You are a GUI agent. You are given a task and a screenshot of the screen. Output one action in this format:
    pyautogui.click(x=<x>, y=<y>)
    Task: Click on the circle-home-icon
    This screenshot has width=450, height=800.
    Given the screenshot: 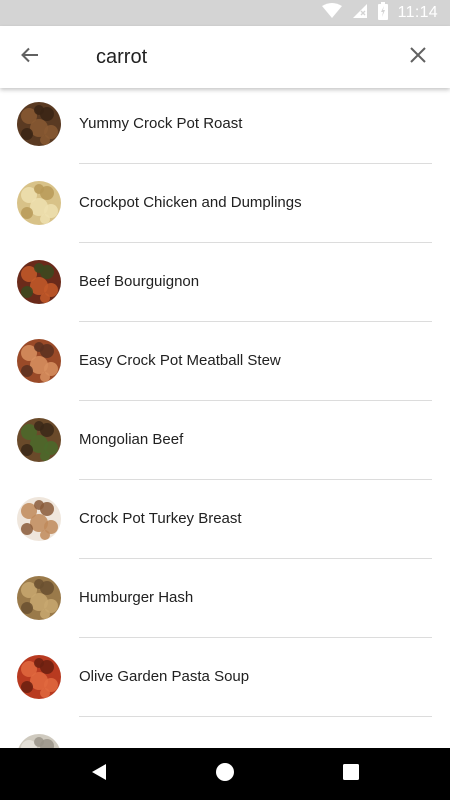 What is the action you would take?
    pyautogui.click(x=225, y=774)
    